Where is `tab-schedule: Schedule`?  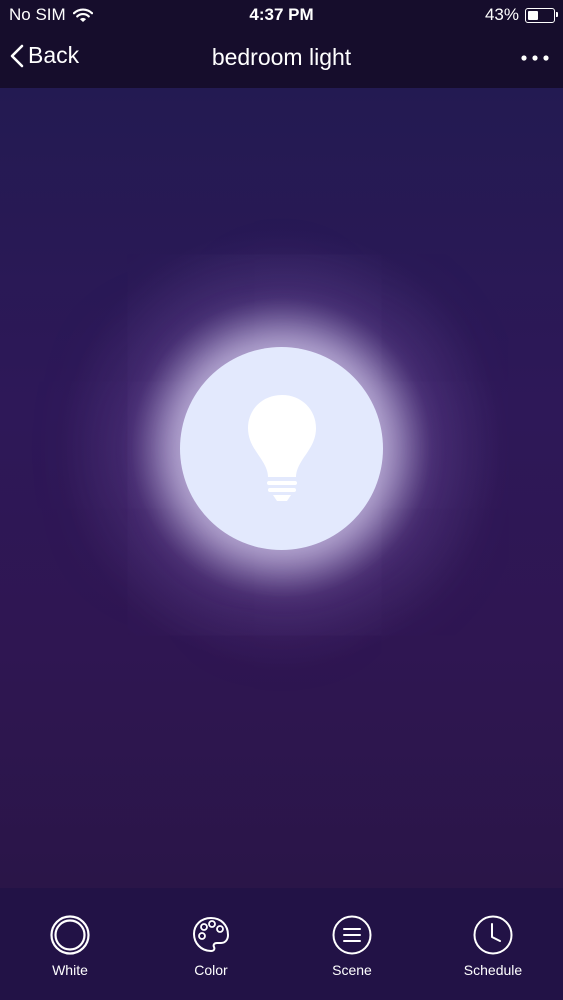
tab-schedule: Schedule is located at coordinates (493, 946).